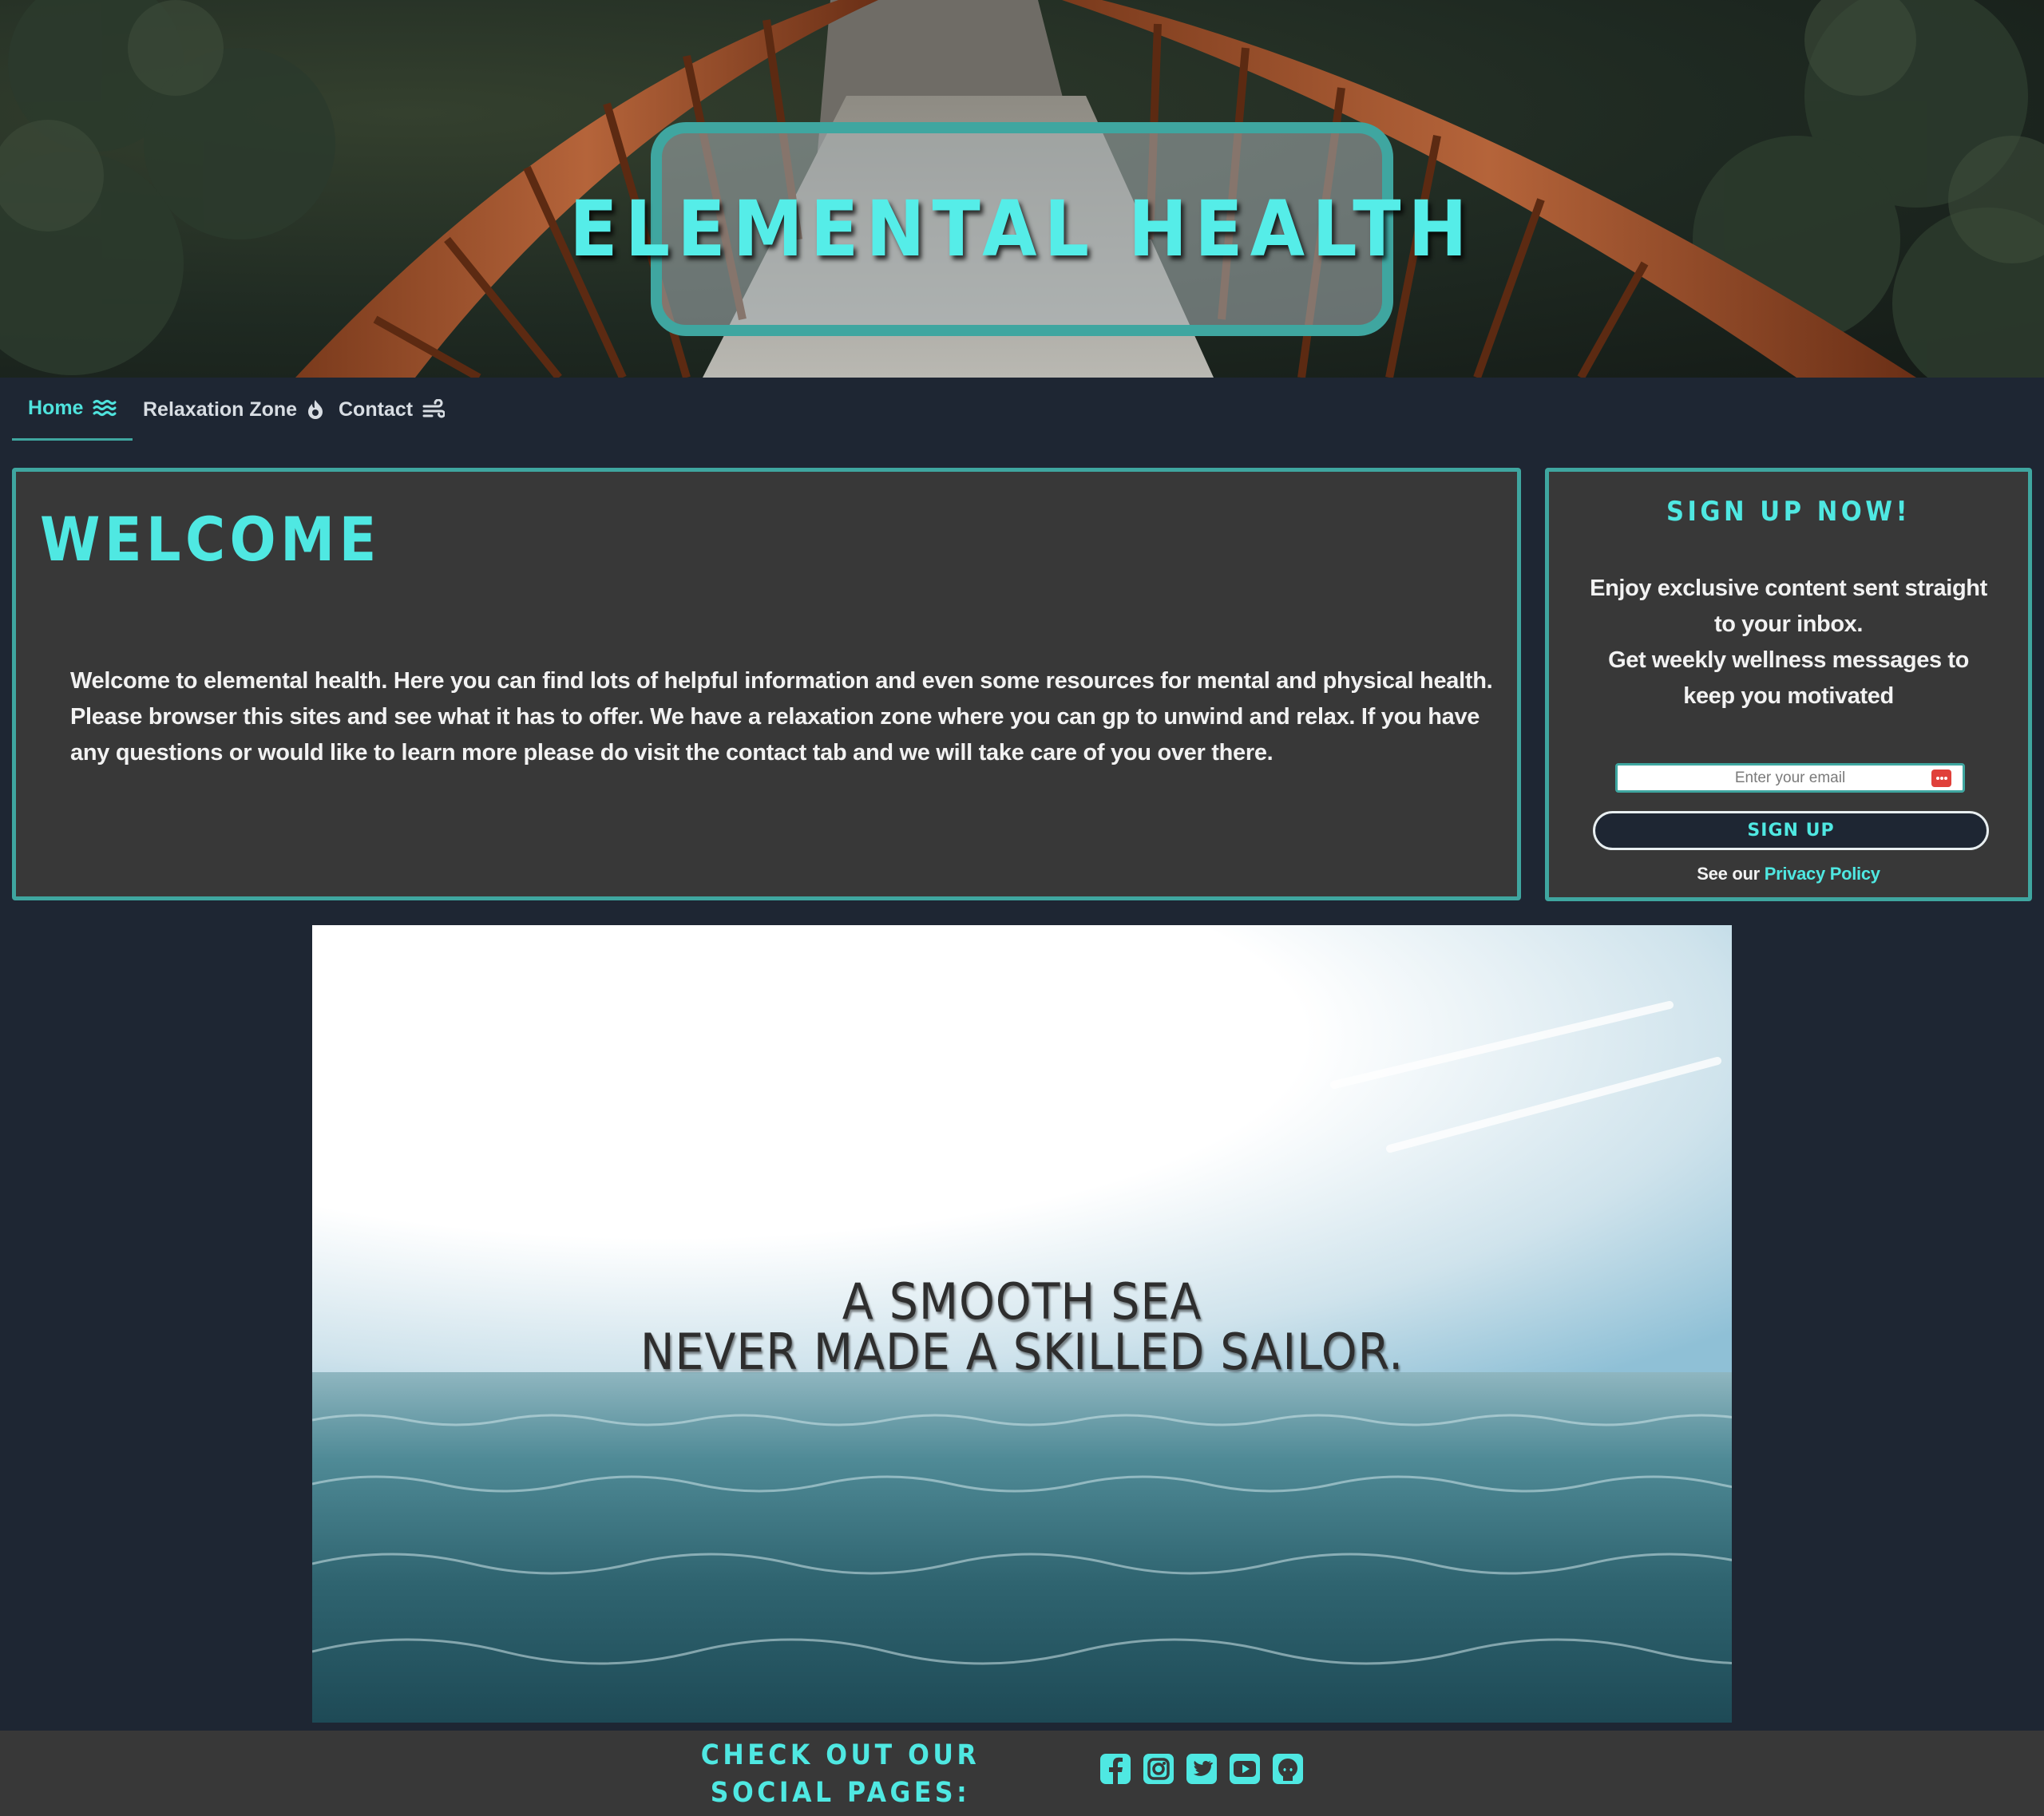  Describe the element at coordinates (1022, 1352) in the screenshot. I see `quote-line-2: NEVER MADE A SKILLED SAILOR.` at that location.